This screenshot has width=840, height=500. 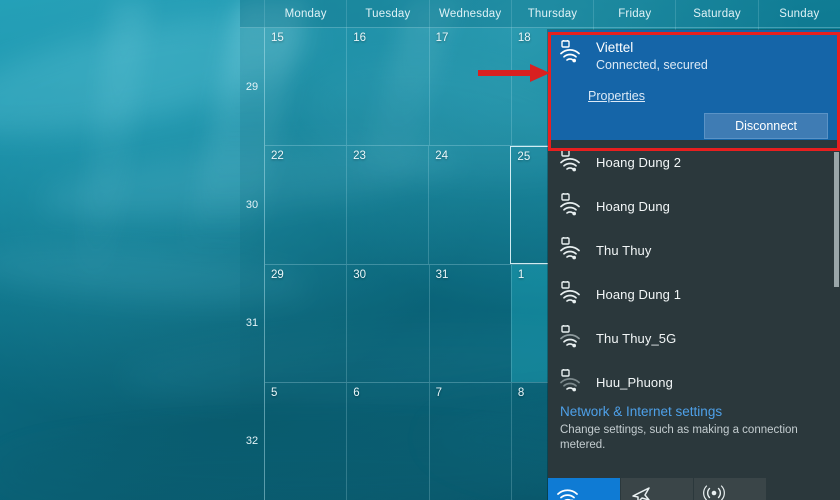 What do you see at coordinates (469, 87) in the screenshot?
I see `calendar-day-cell: 17` at bounding box center [469, 87].